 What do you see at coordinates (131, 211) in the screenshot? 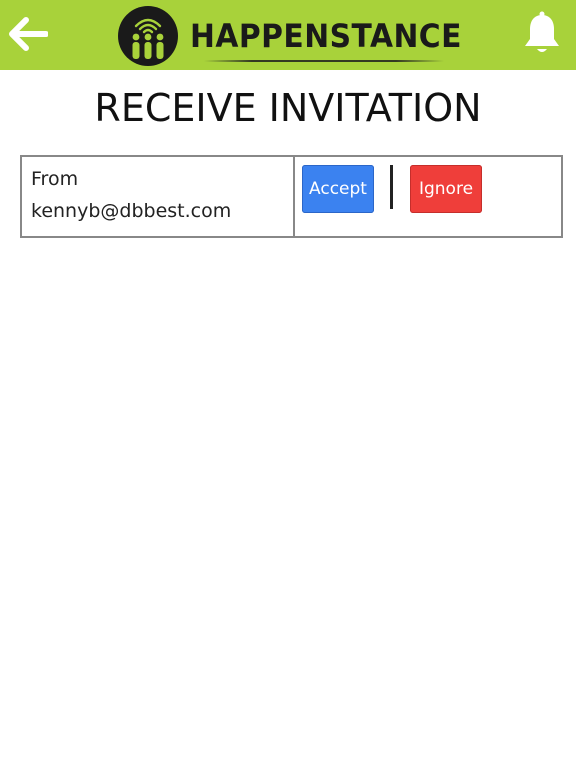
I see `sender-email: kennyb@dbbest.com` at bounding box center [131, 211].